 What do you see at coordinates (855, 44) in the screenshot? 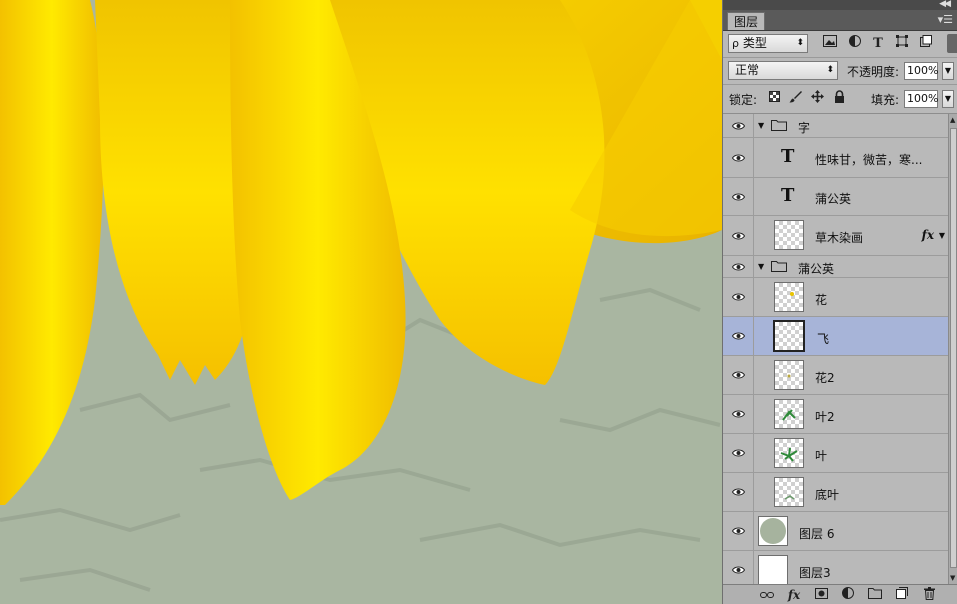
I see `adjustment-filter-icon` at bounding box center [855, 44].